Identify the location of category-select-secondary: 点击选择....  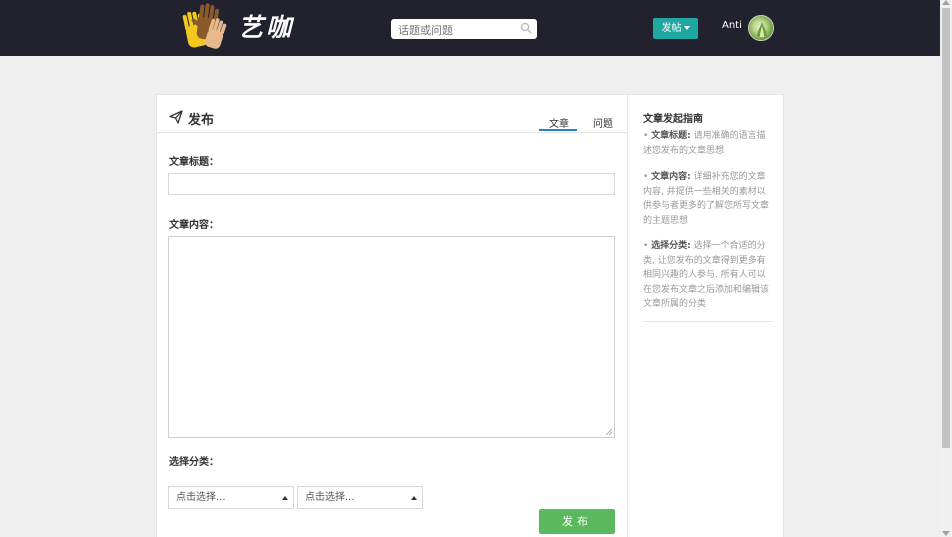
(360, 497).